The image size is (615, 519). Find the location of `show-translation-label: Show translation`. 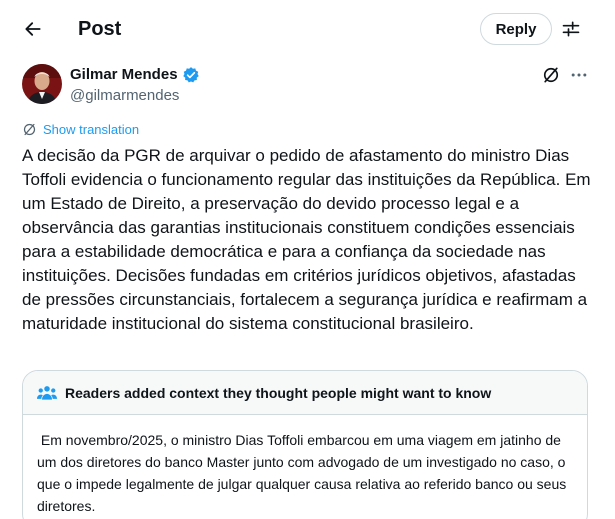

show-translation-label: Show translation is located at coordinates (91, 129).